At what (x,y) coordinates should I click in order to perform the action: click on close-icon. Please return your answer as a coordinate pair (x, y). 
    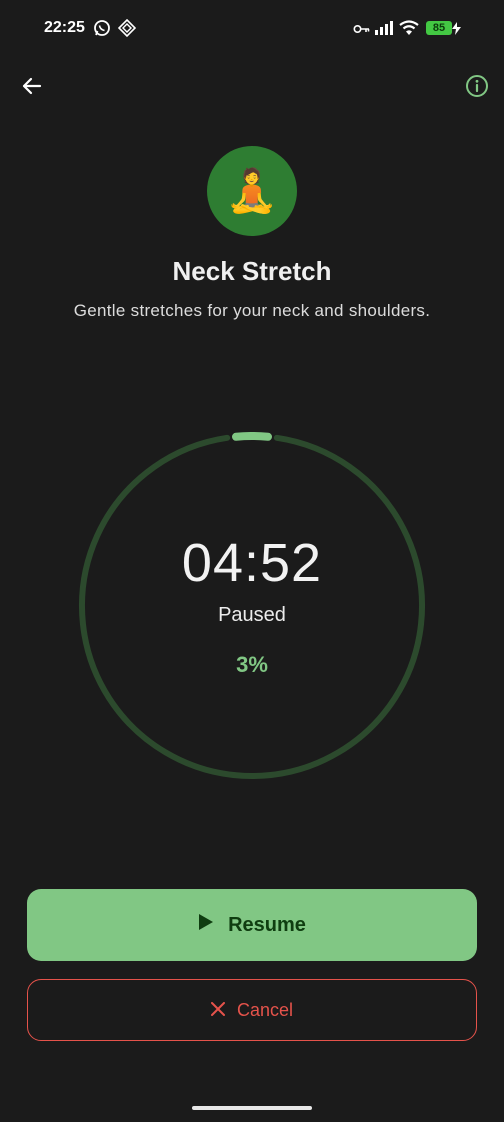
    Looking at the image, I should click on (217, 1010).